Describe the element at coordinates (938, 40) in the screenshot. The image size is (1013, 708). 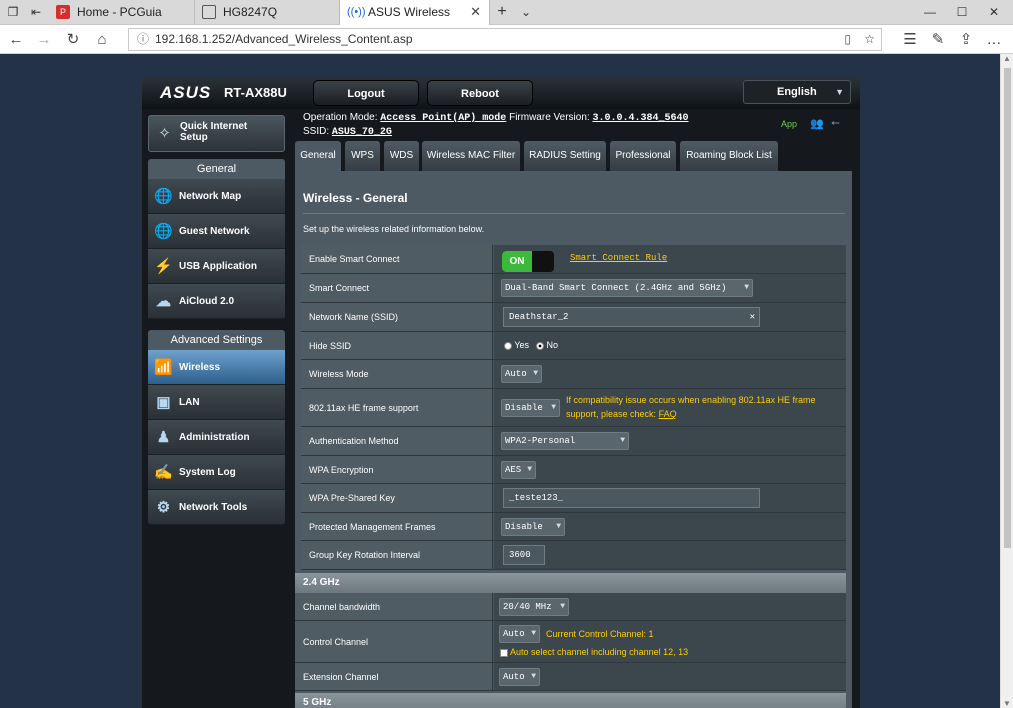
I see `notes-pen-icon: ✎` at that location.